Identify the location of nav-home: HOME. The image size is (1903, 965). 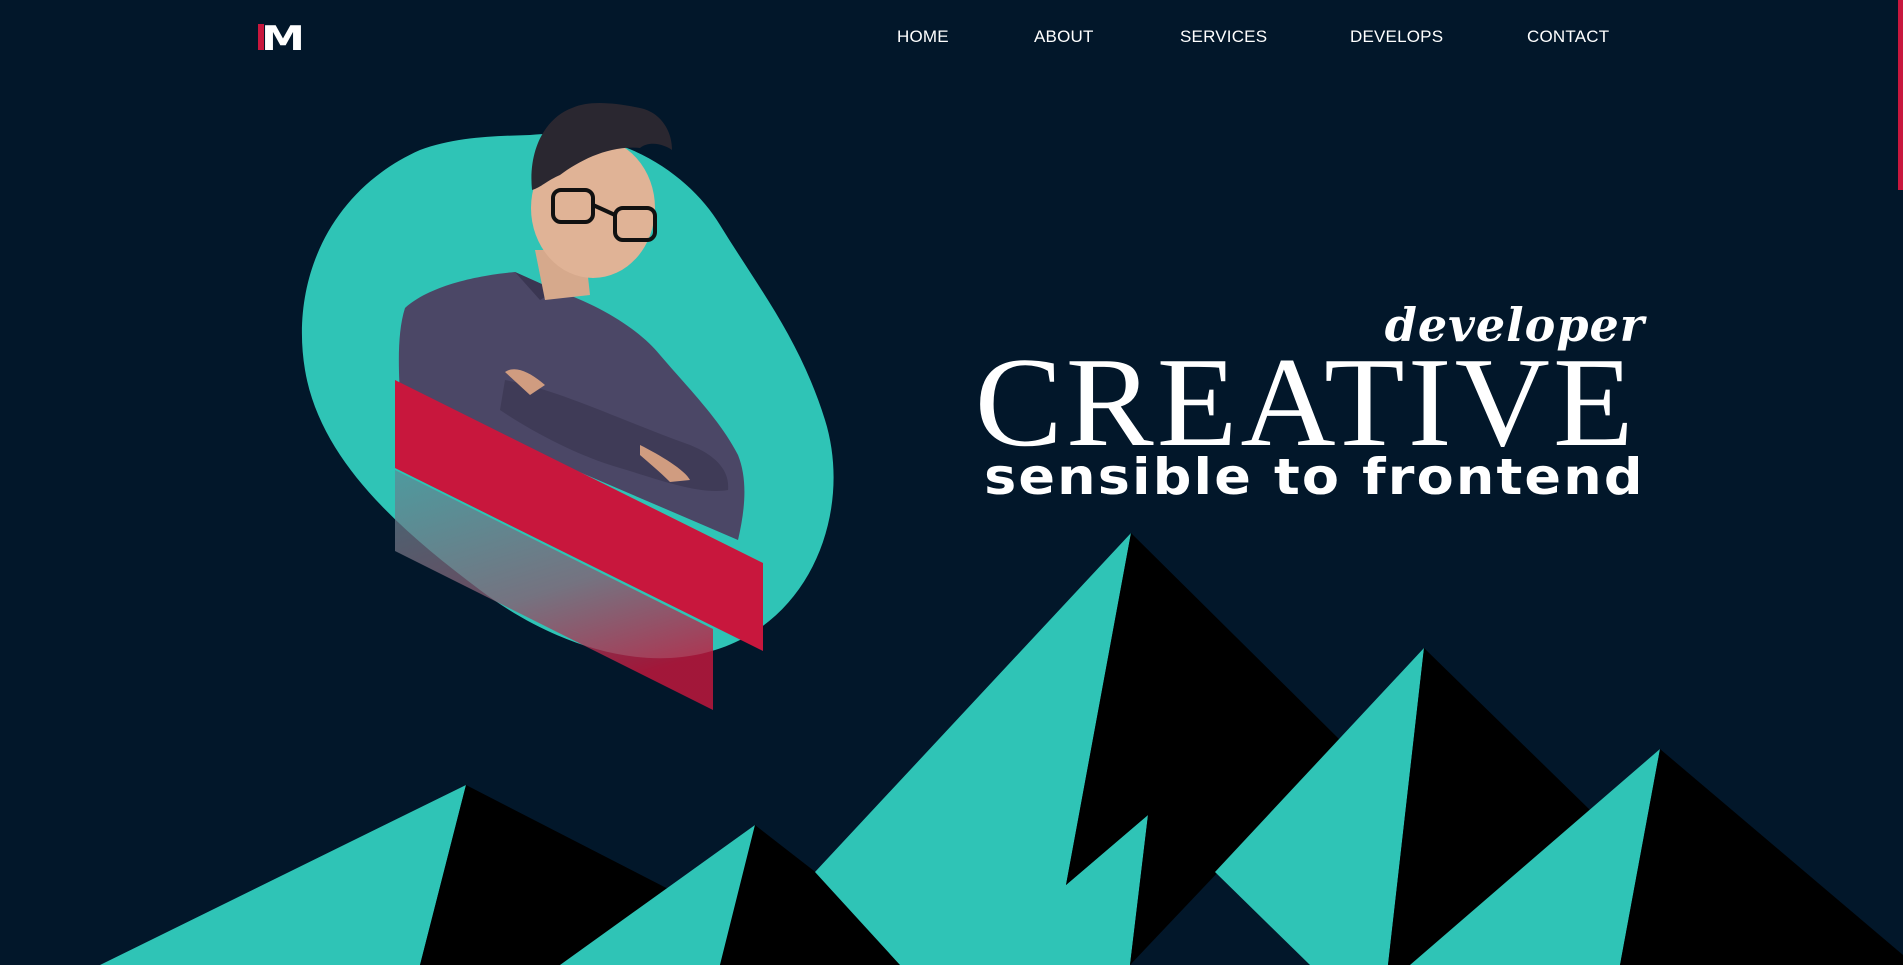
(923, 37).